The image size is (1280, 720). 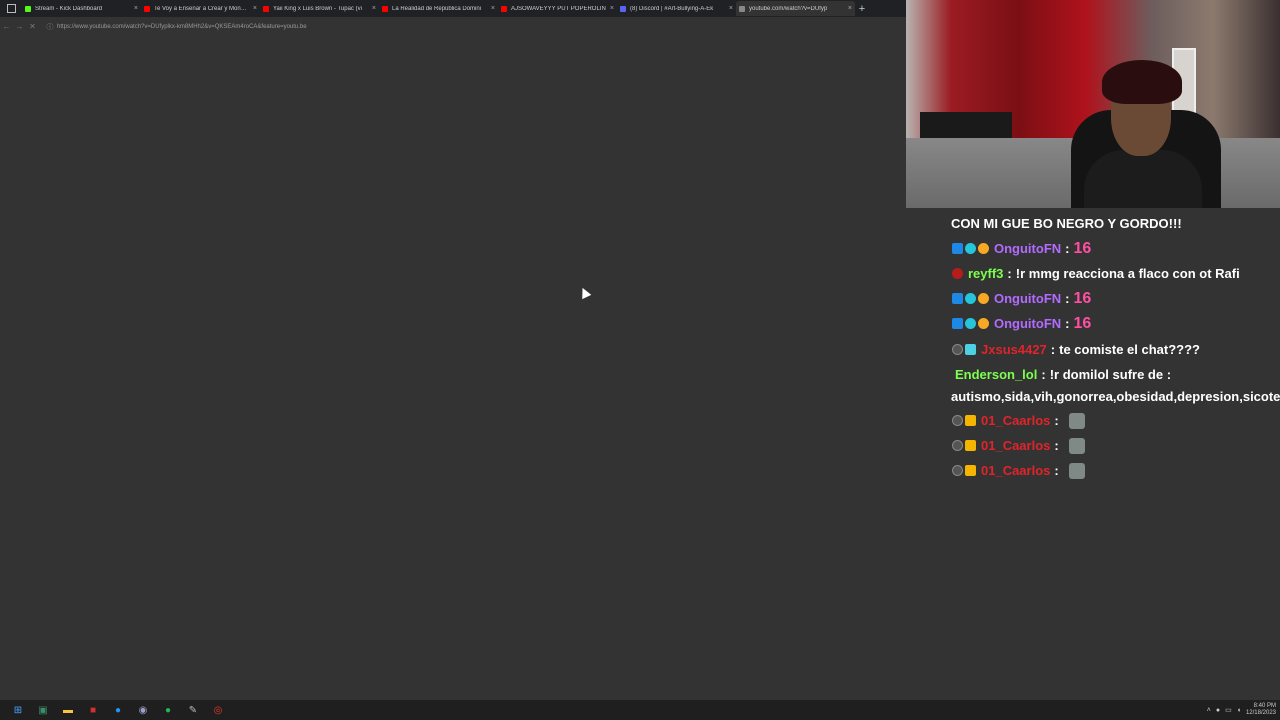 I want to click on webcam-overlay, so click(x=1093, y=104).